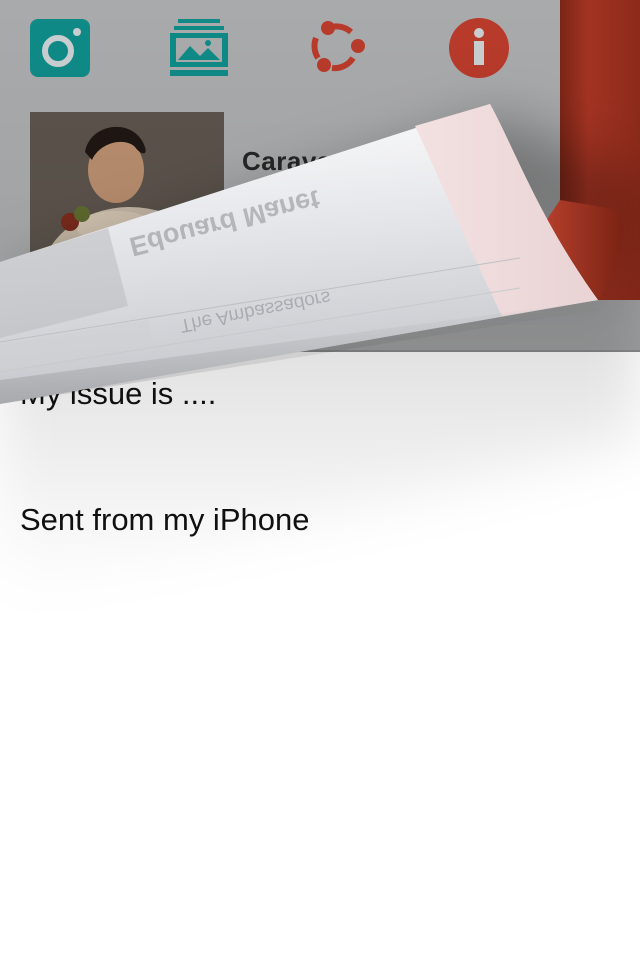 Image resolution: width=640 pixels, height=960 pixels. What do you see at coordinates (199, 48) in the screenshot?
I see `gallery-icon` at bounding box center [199, 48].